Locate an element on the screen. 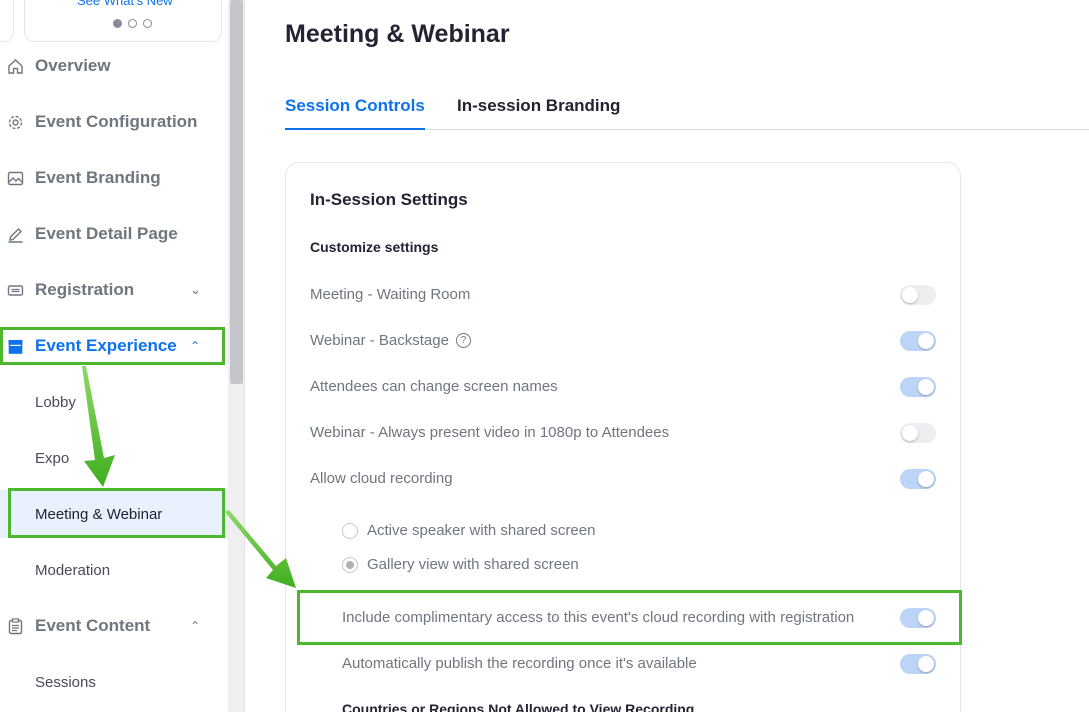 This screenshot has height=712, width=1089. store-icon is located at coordinates (15, 346).